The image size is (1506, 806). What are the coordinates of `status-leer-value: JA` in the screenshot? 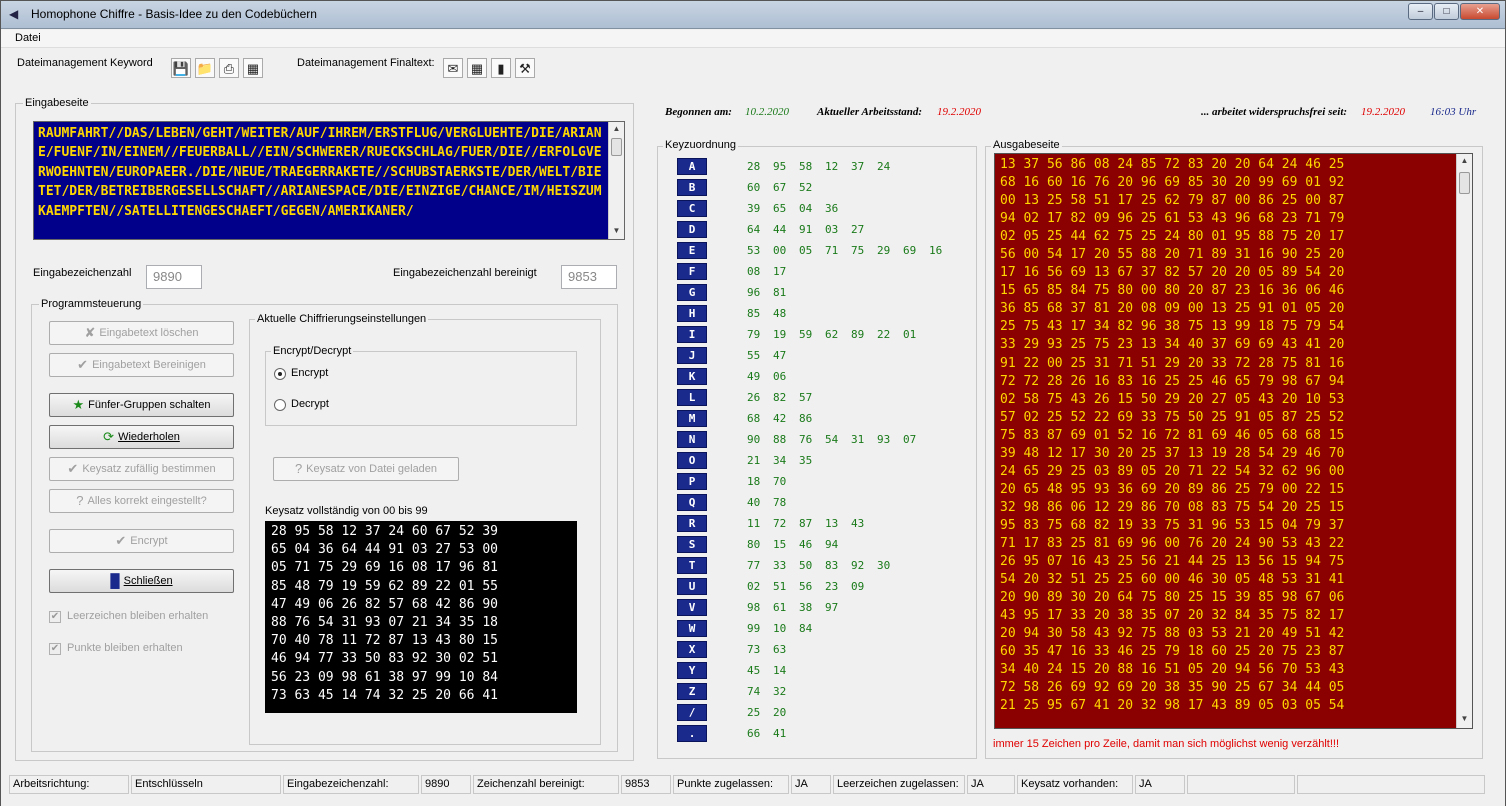 It's located at (991, 784).